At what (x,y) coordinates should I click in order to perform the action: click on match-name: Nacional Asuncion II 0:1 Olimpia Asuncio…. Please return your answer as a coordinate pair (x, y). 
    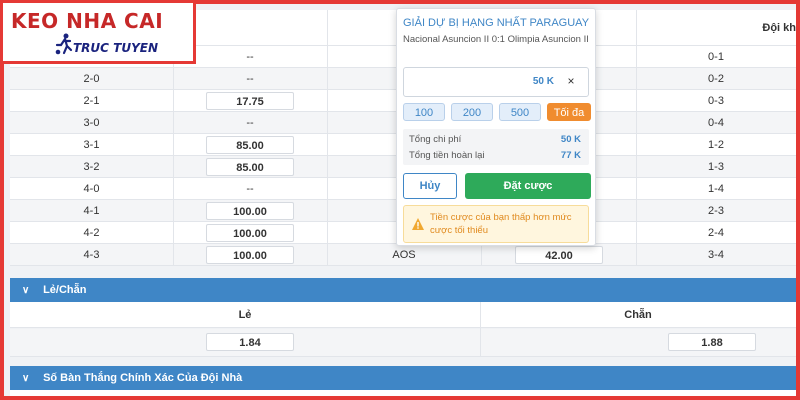
    Looking at the image, I should click on (496, 39).